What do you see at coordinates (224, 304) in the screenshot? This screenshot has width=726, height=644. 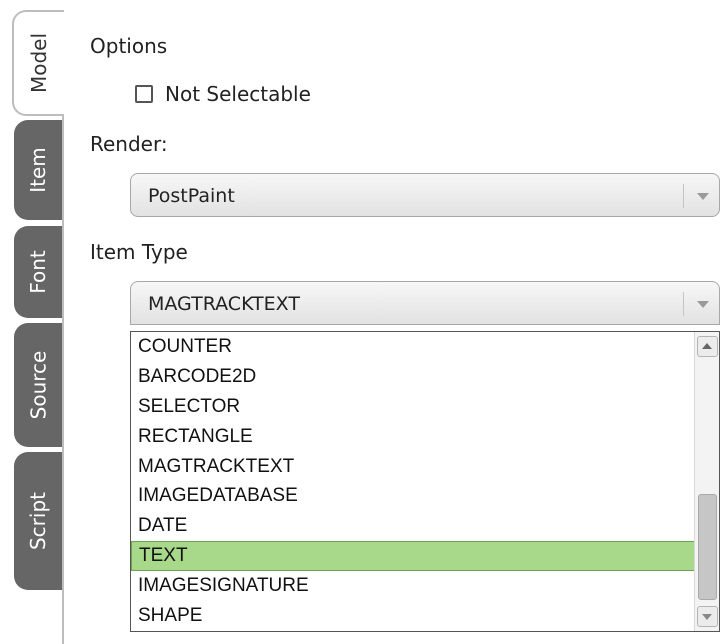 I see `item-type-combobox-value: MAGTRACKTEXT` at bounding box center [224, 304].